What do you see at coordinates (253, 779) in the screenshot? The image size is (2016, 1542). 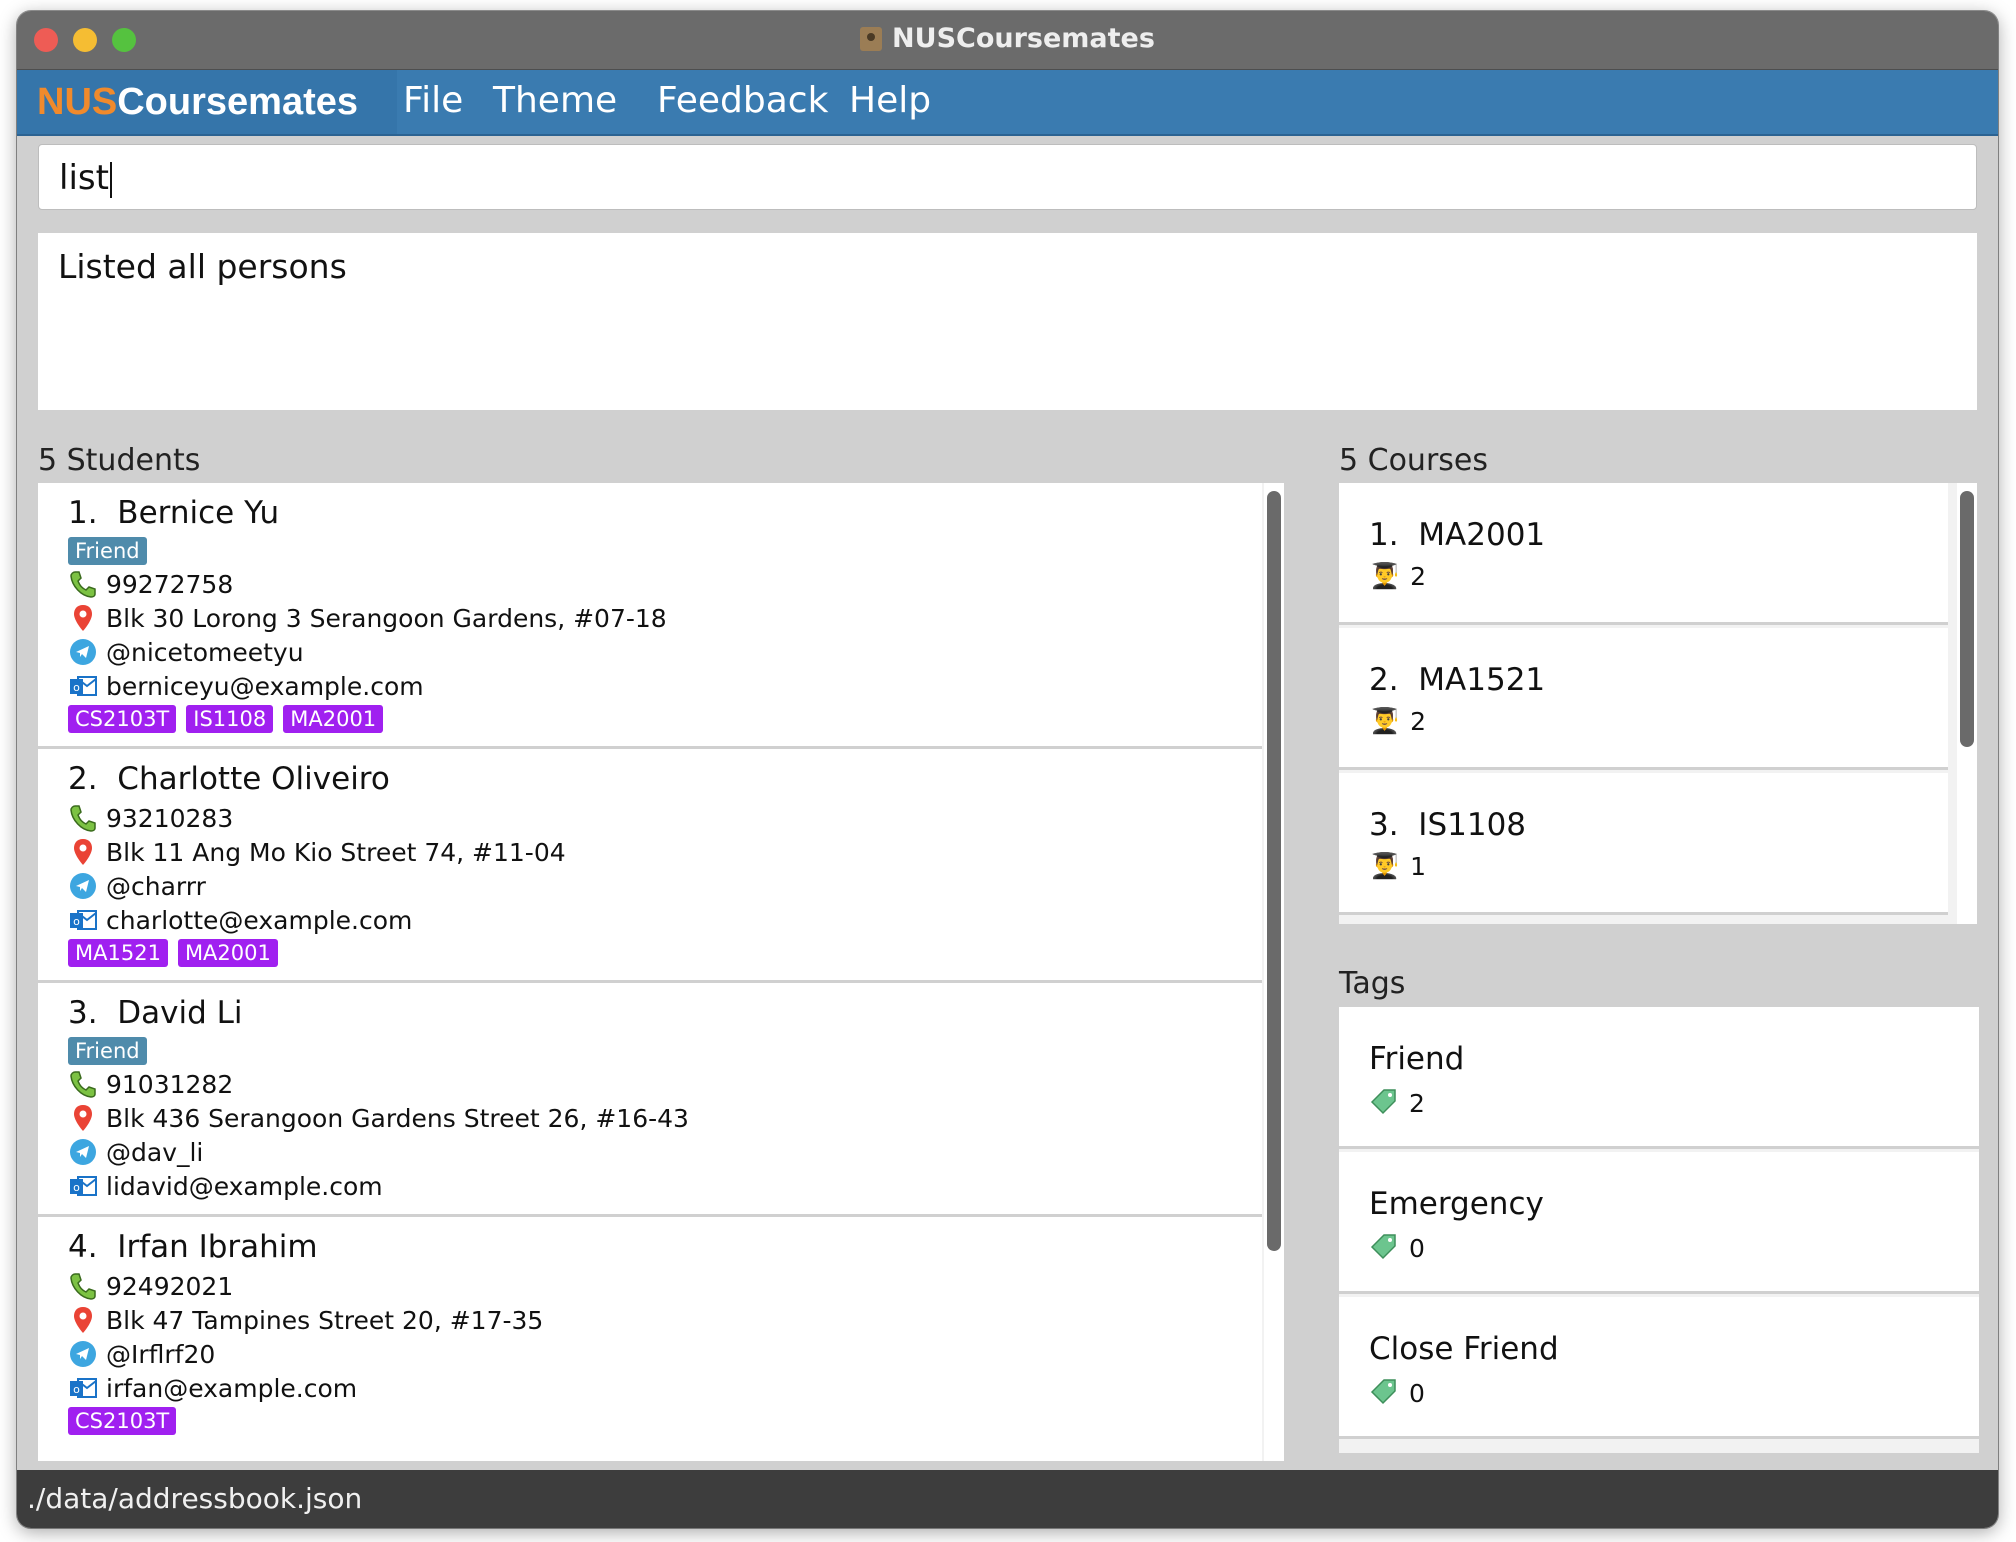 I see `student-name-text: Charlotte Oliveiro` at bounding box center [253, 779].